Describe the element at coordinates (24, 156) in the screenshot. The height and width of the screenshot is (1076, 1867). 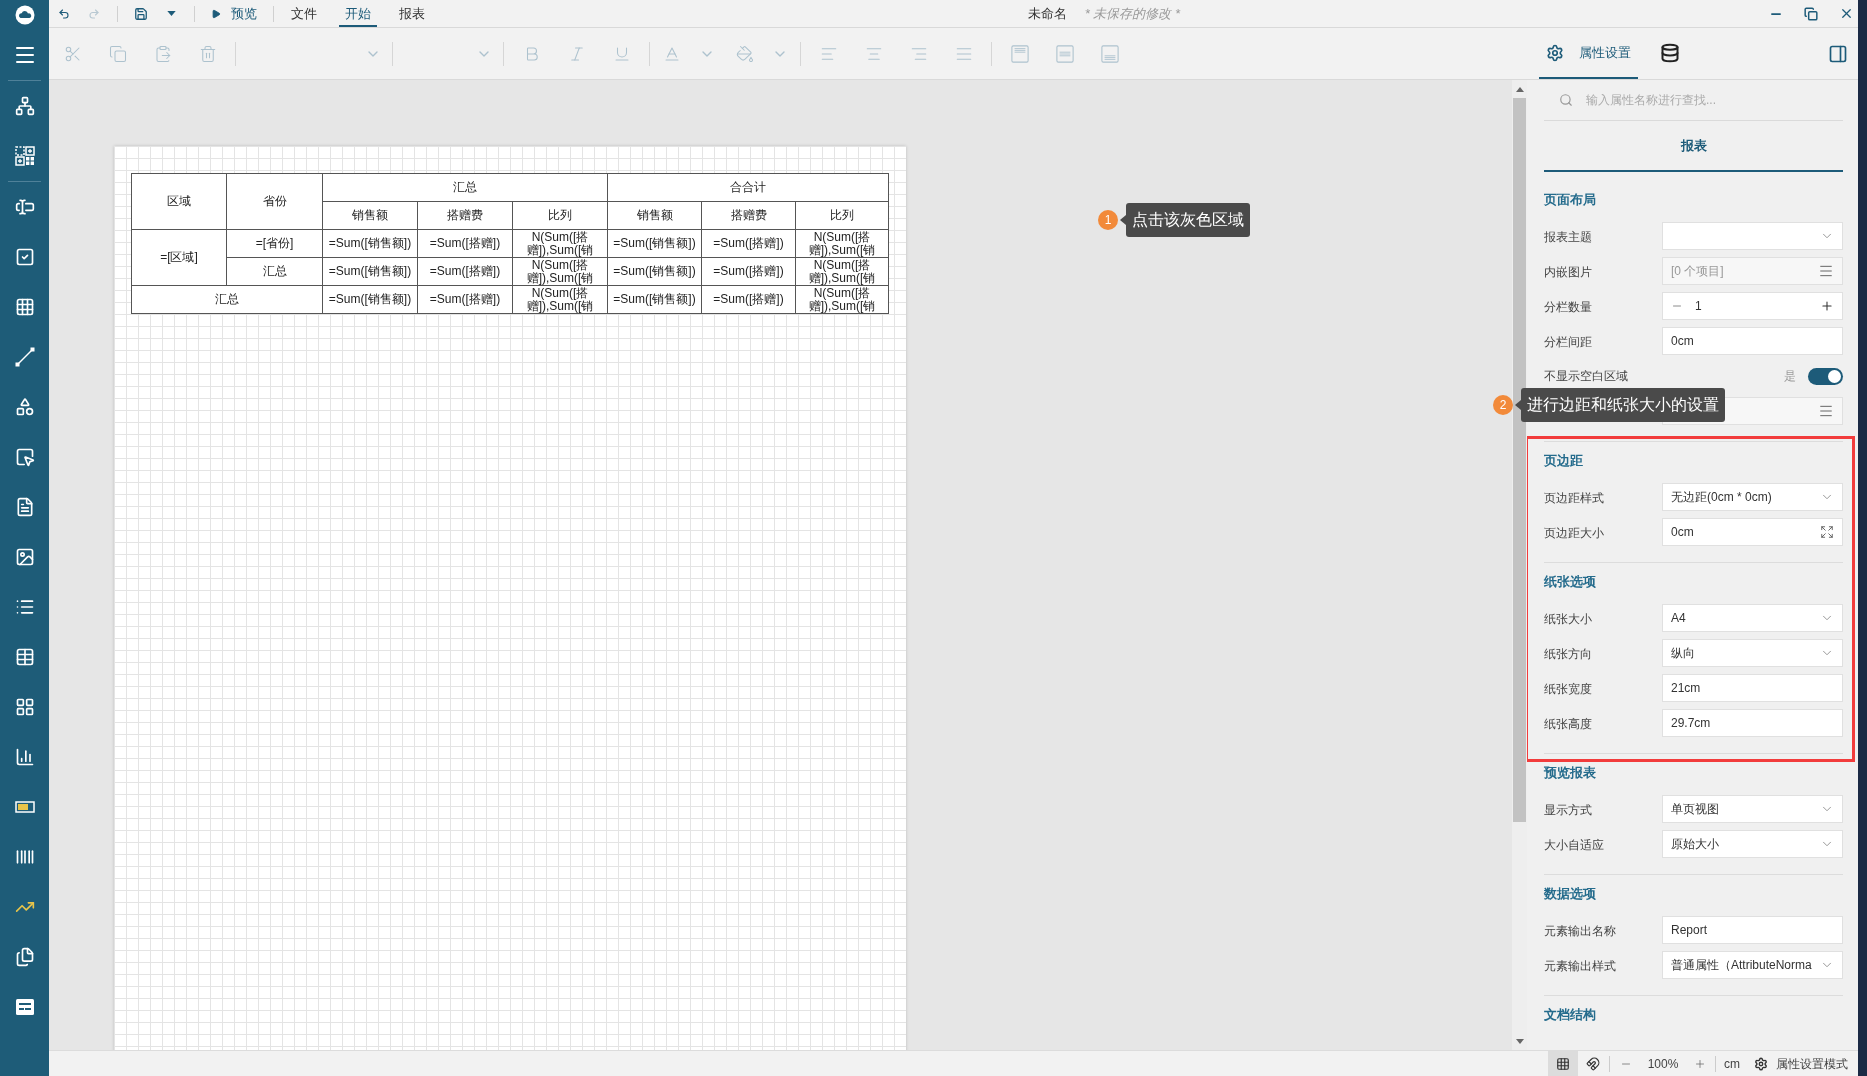
I see `component-grid-icon` at that location.